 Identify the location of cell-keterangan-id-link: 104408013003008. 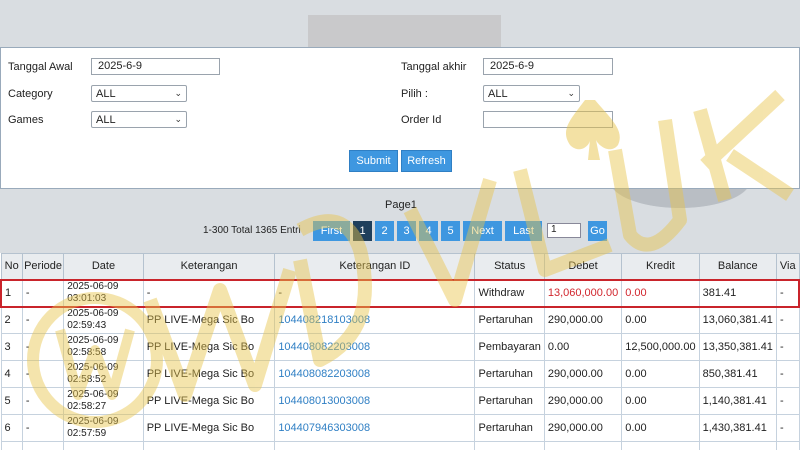
(375, 401).